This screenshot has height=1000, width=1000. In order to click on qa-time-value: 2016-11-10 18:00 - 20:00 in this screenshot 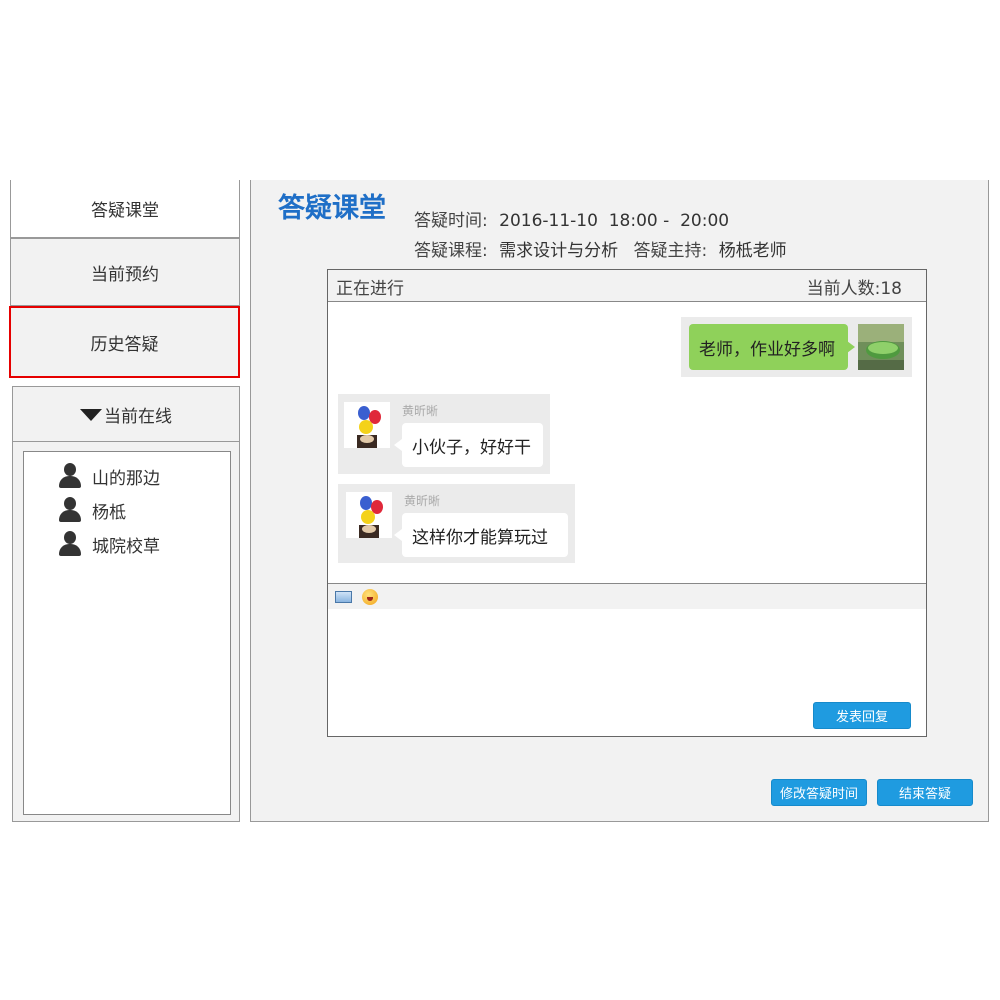, I will do `click(614, 221)`.